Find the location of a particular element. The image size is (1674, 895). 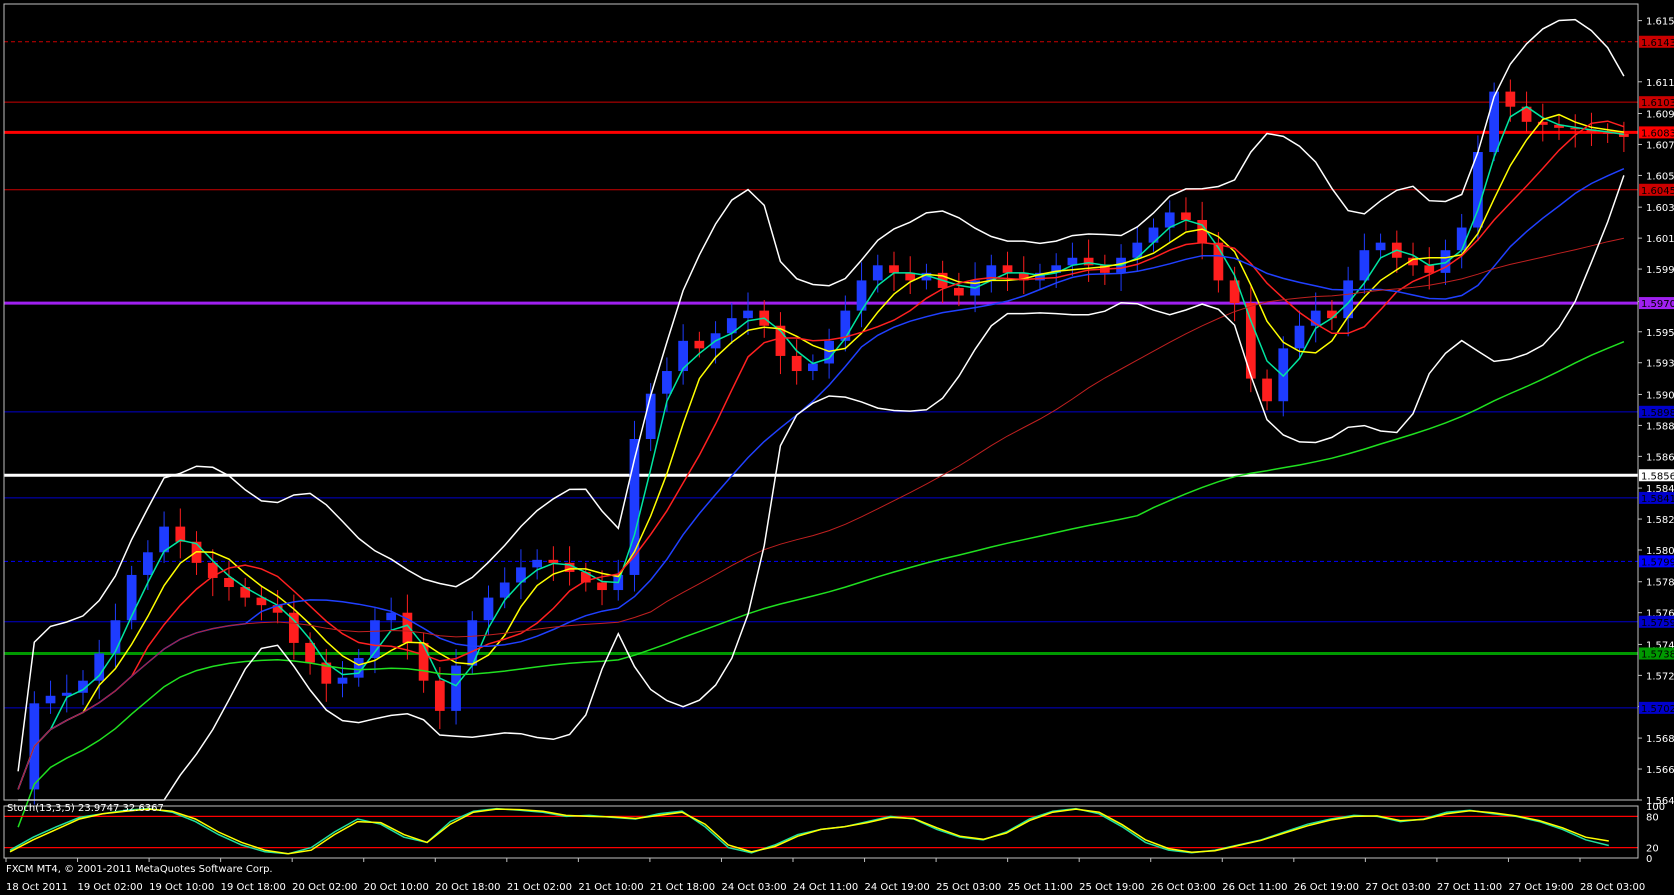

time-tick-label: 20 Oct 02:00 is located at coordinates (324, 887).